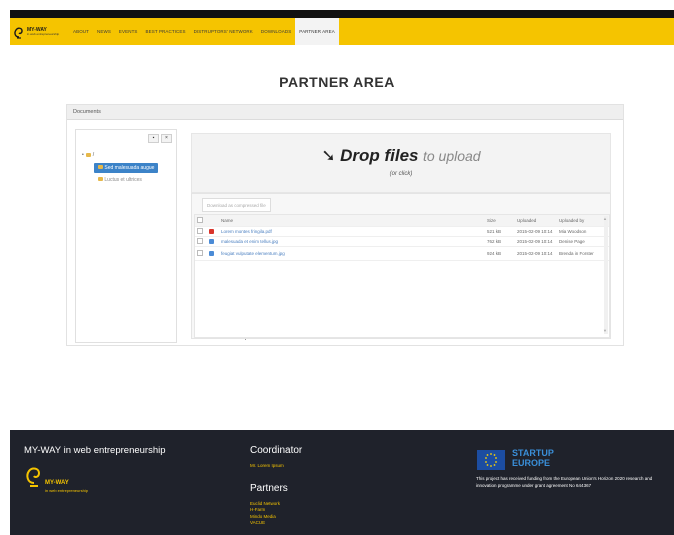 This screenshot has width=674, height=535. I want to click on footer-logo-tagline: in web entrepreneurship, so click(66, 490).